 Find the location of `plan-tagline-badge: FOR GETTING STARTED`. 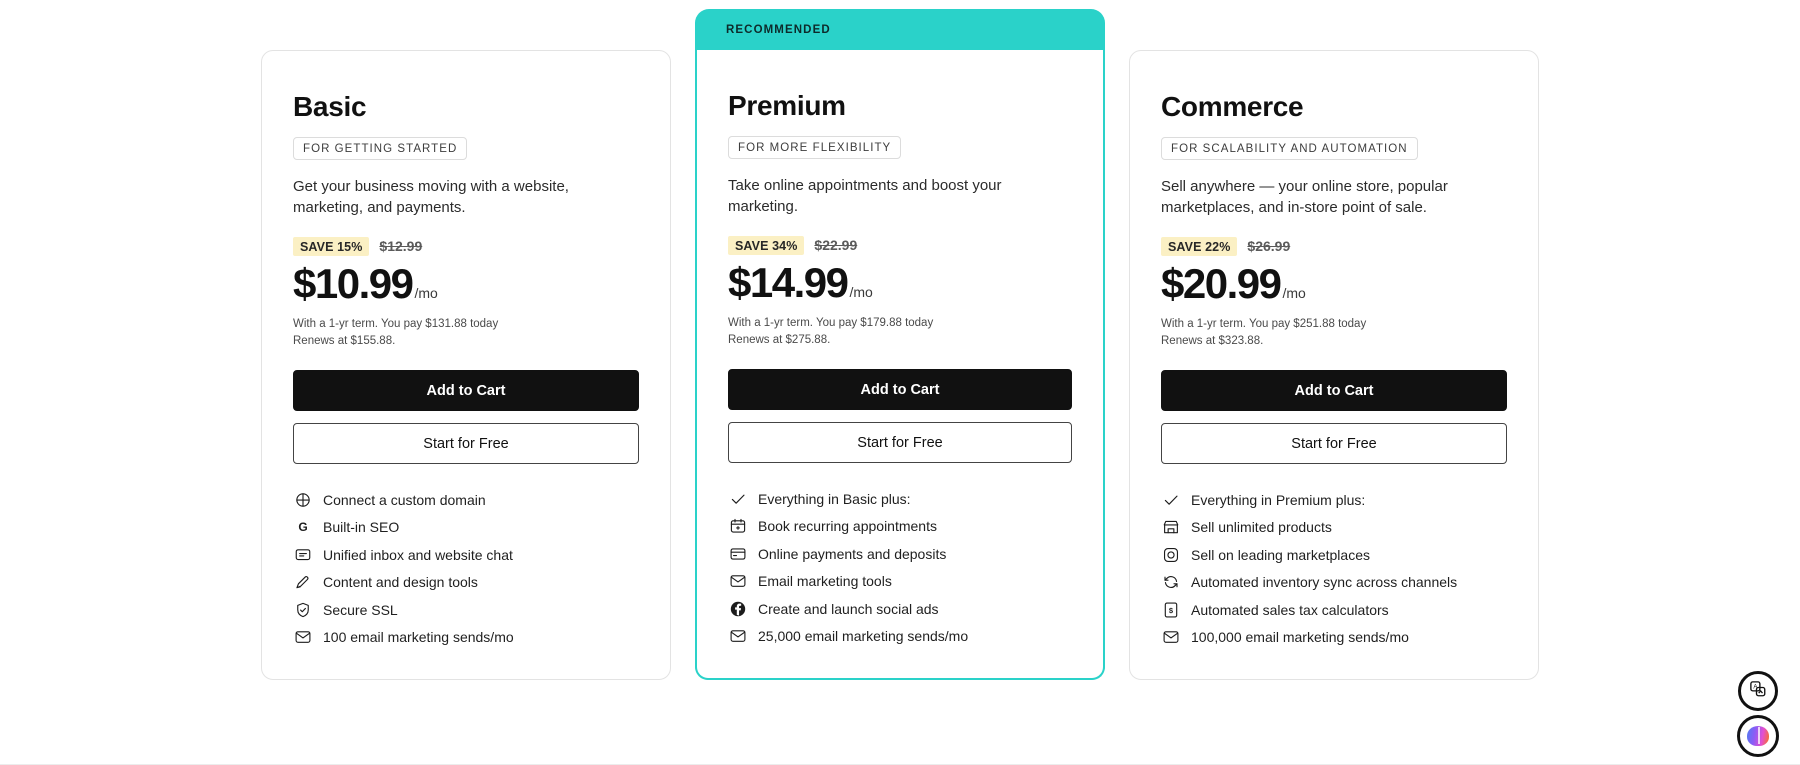

plan-tagline-badge: FOR GETTING STARTED is located at coordinates (380, 148).